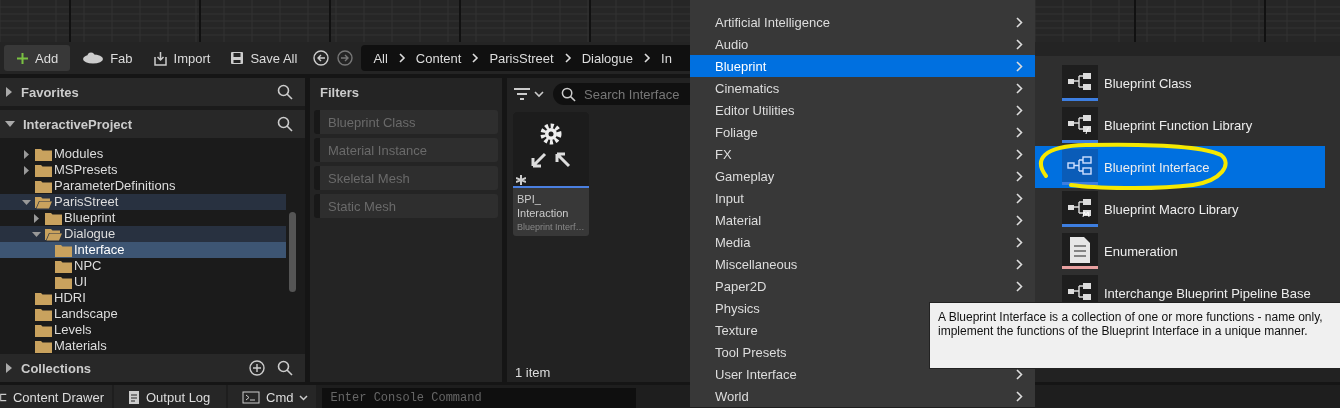 The width and height of the screenshot is (1340, 408). Describe the element at coordinates (1131, 317) in the screenshot. I see `tooltip-text: A Blueprint Interface is a collection of one or more functions - name only,` at that location.